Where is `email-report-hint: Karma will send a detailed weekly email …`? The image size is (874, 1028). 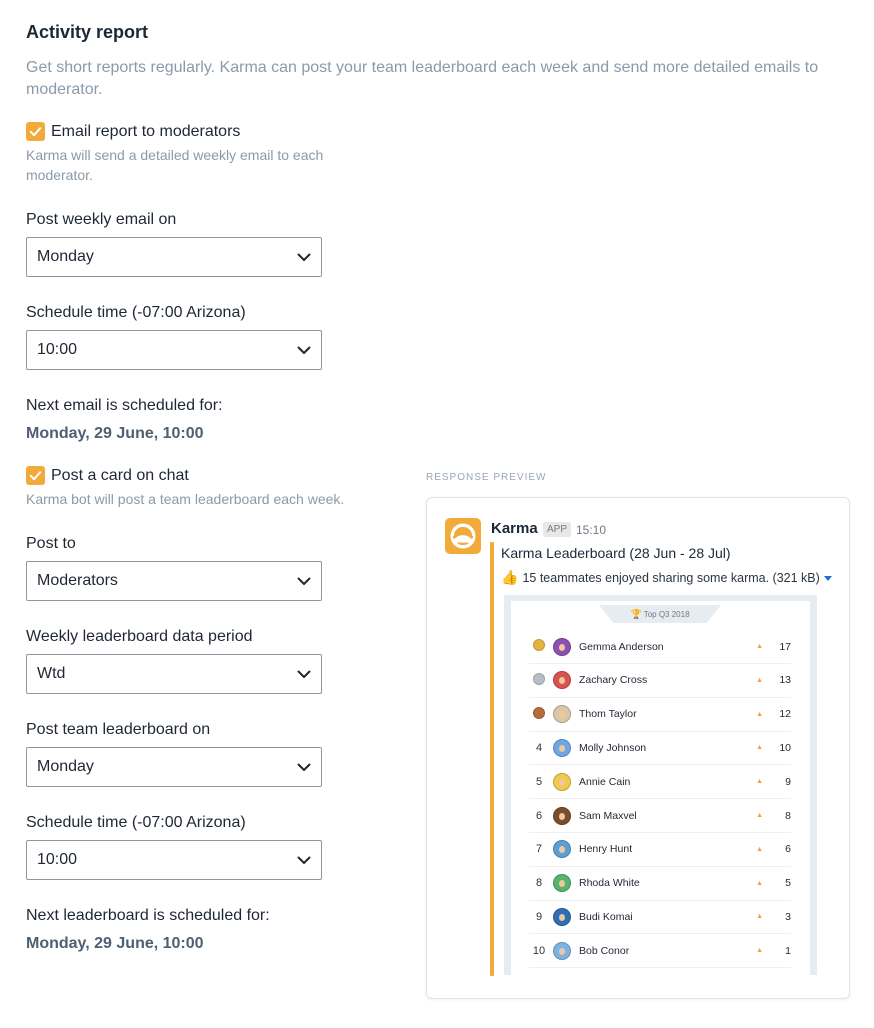 email-report-hint: Karma will send a detailed weekly email … is located at coordinates (175, 165).